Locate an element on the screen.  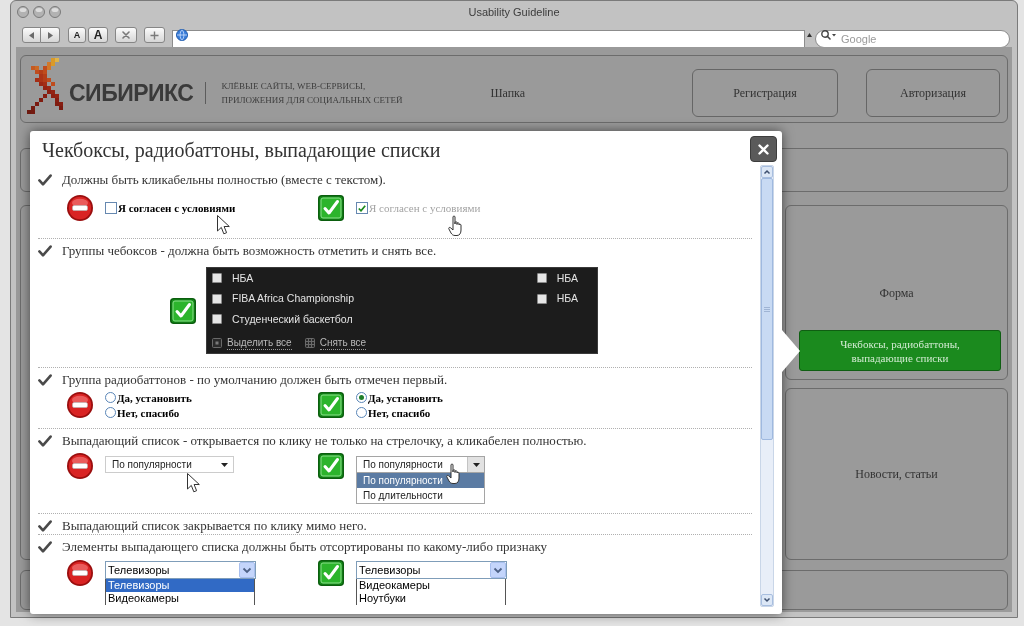
header-button: Авторизация is located at coordinates (933, 93).